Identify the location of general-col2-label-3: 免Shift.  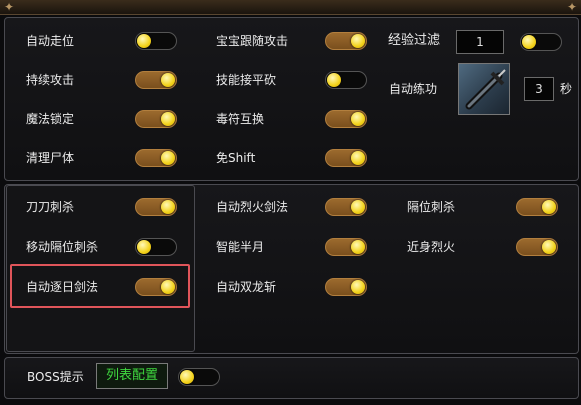
(236, 158).